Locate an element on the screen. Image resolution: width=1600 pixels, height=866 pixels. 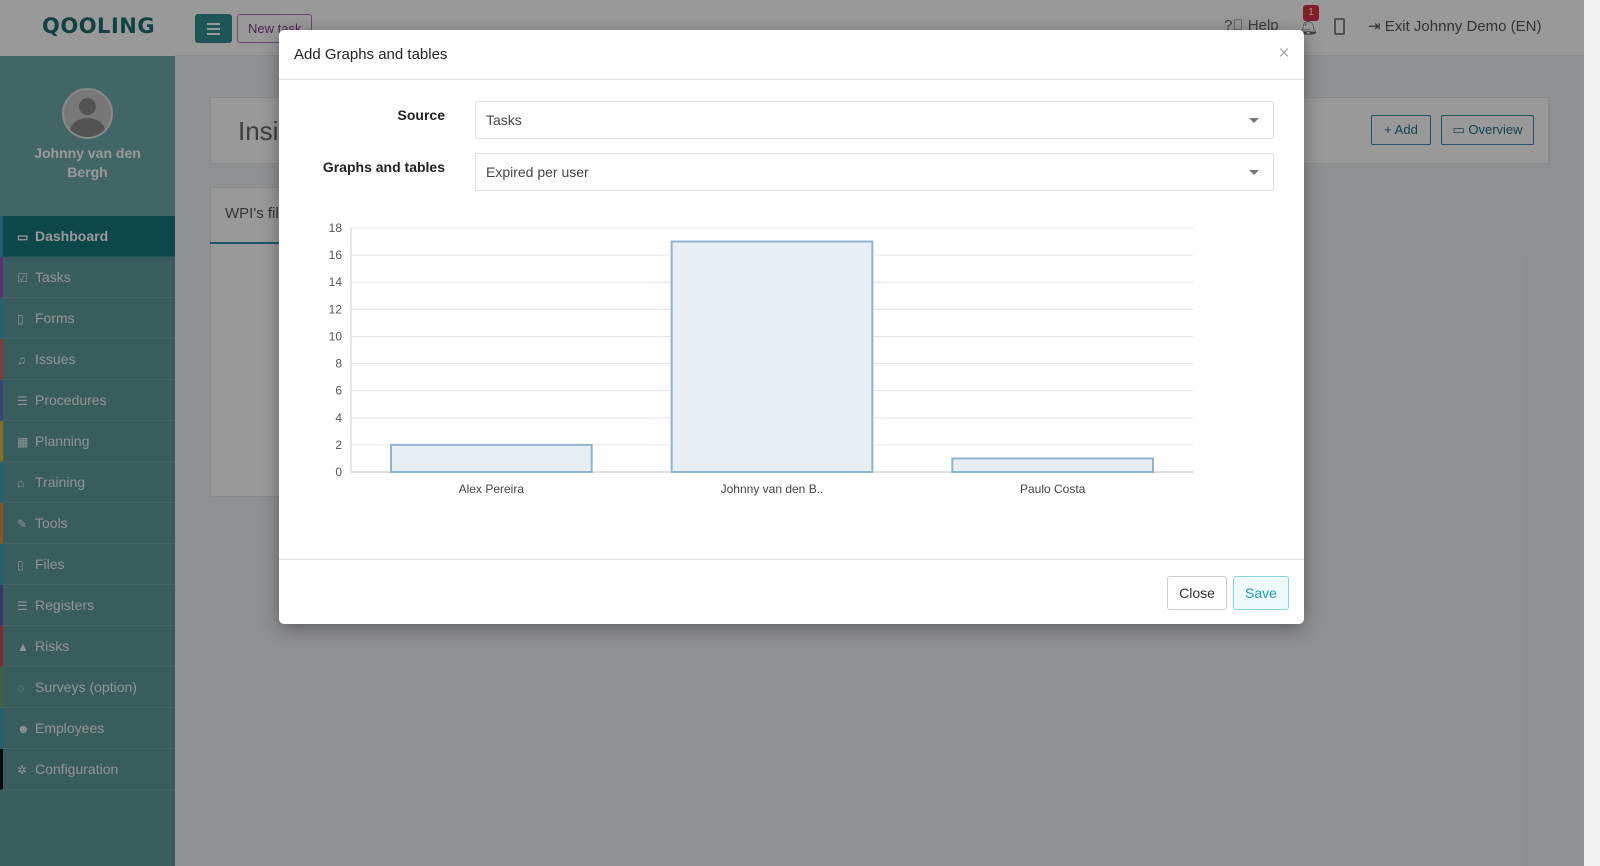
modal-title: Add Graphs and tables is located at coordinates (371, 54).